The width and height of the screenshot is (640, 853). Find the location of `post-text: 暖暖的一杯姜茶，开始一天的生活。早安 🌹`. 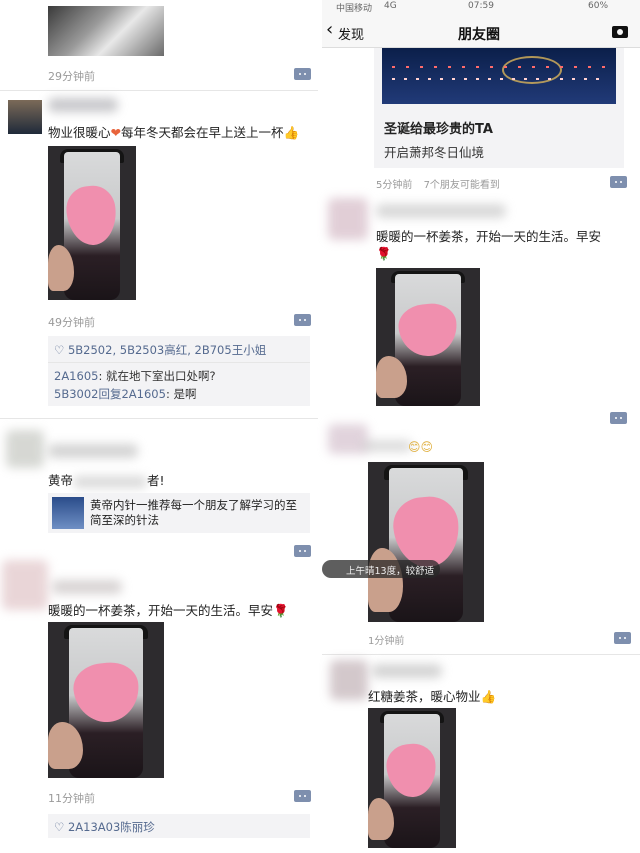

post-text: 暖暖的一杯姜茶，开始一天的生活。早安 🌹 is located at coordinates (501, 245).